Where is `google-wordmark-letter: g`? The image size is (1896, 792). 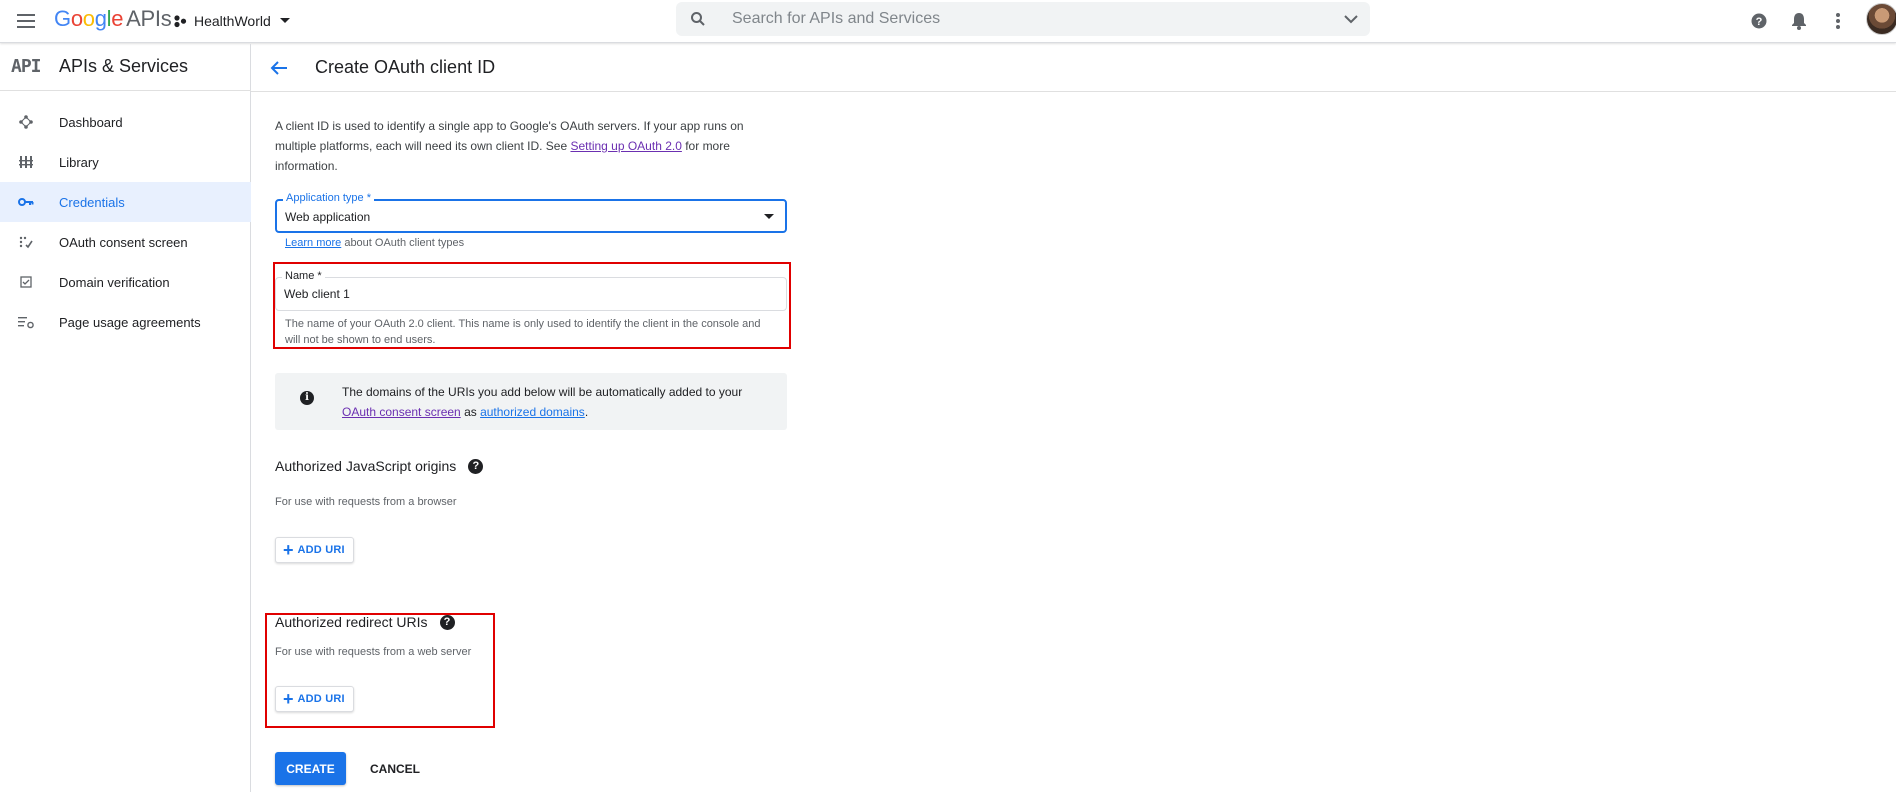 google-wordmark-letter: g is located at coordinates (100, 18).